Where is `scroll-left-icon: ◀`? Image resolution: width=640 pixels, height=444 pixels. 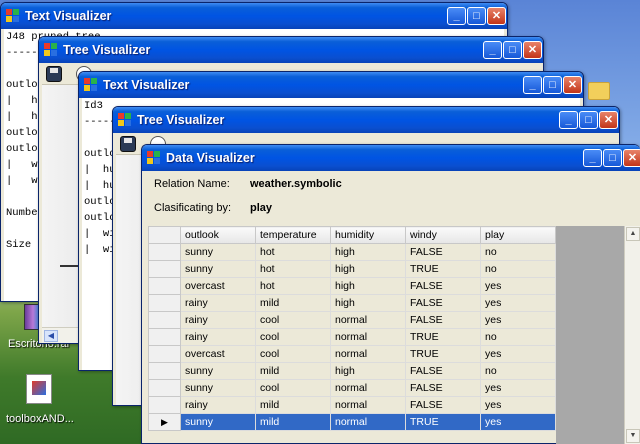
scroll-left-icon: ◀ is located at coordinates (51, 336).